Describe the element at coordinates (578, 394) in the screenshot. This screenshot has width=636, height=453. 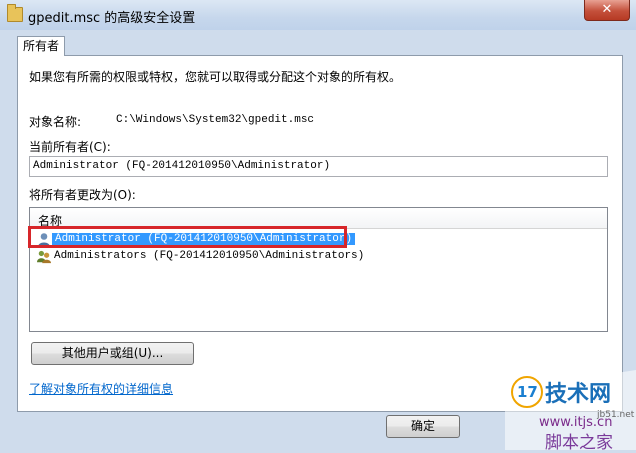
I see `watermark-brand: 技术网` at that location.